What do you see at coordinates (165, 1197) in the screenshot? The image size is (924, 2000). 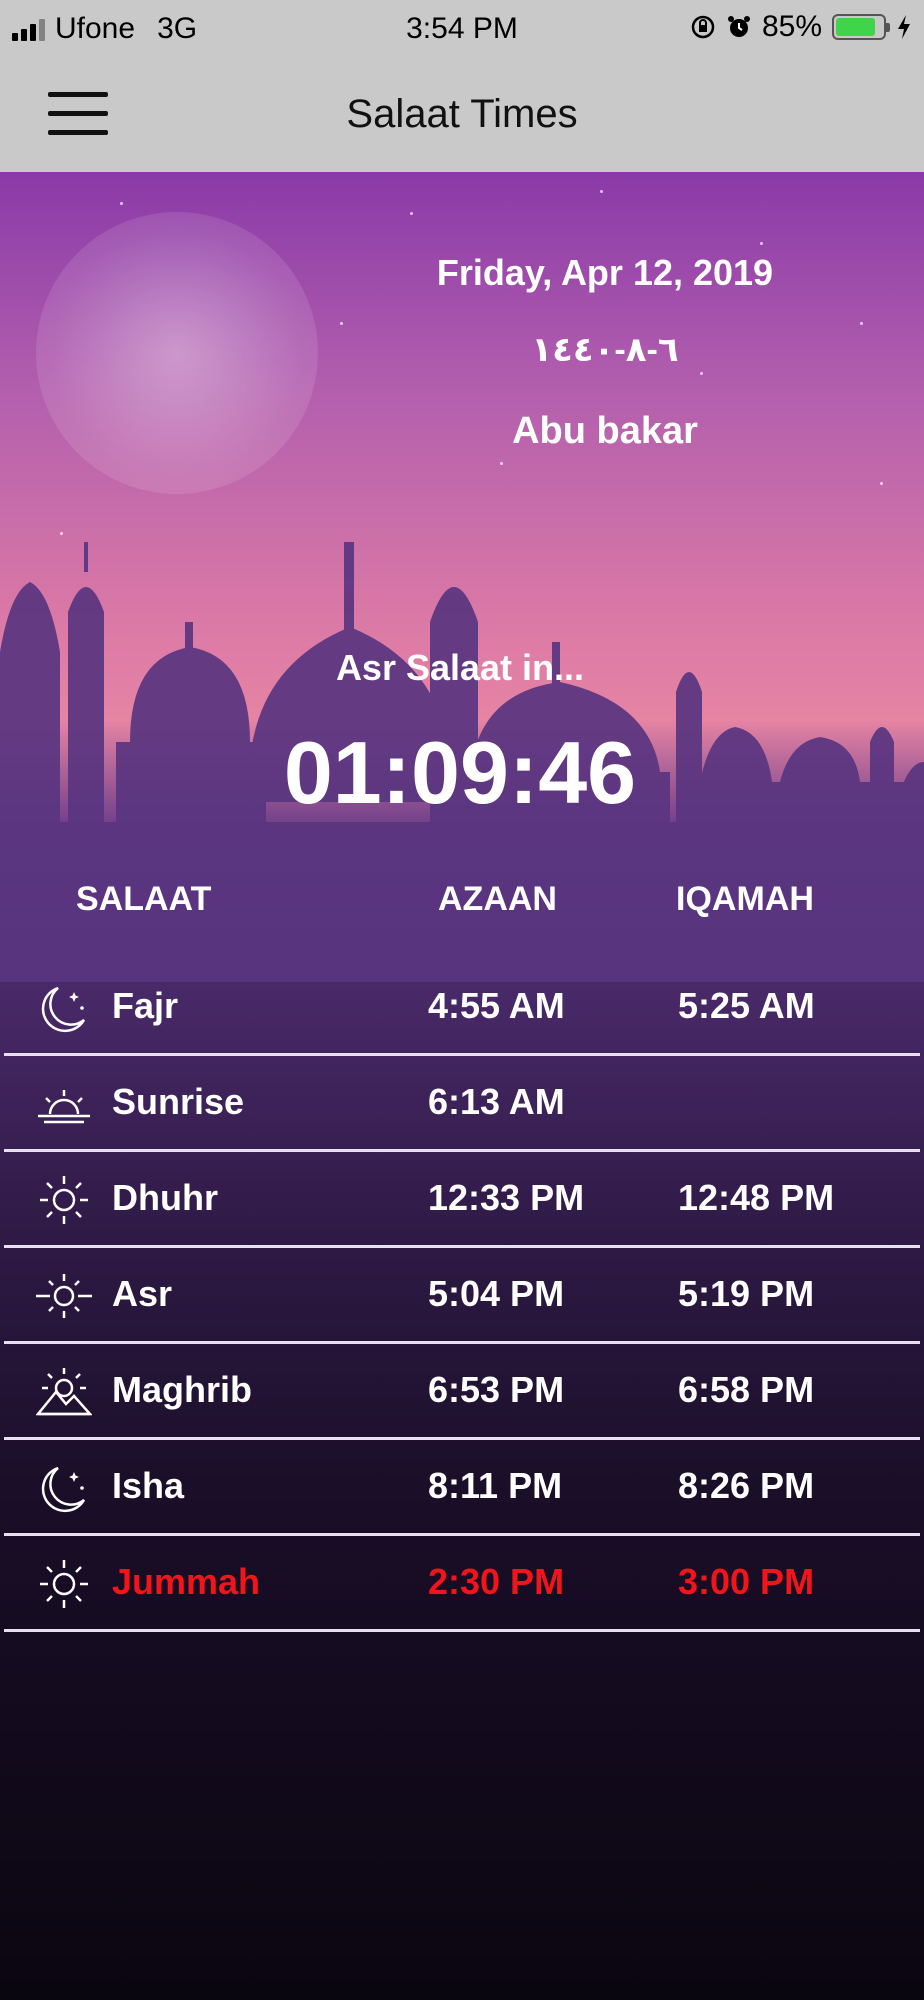 I see `salaat-name: Dhuhr` at bounding box center [165, 1197].